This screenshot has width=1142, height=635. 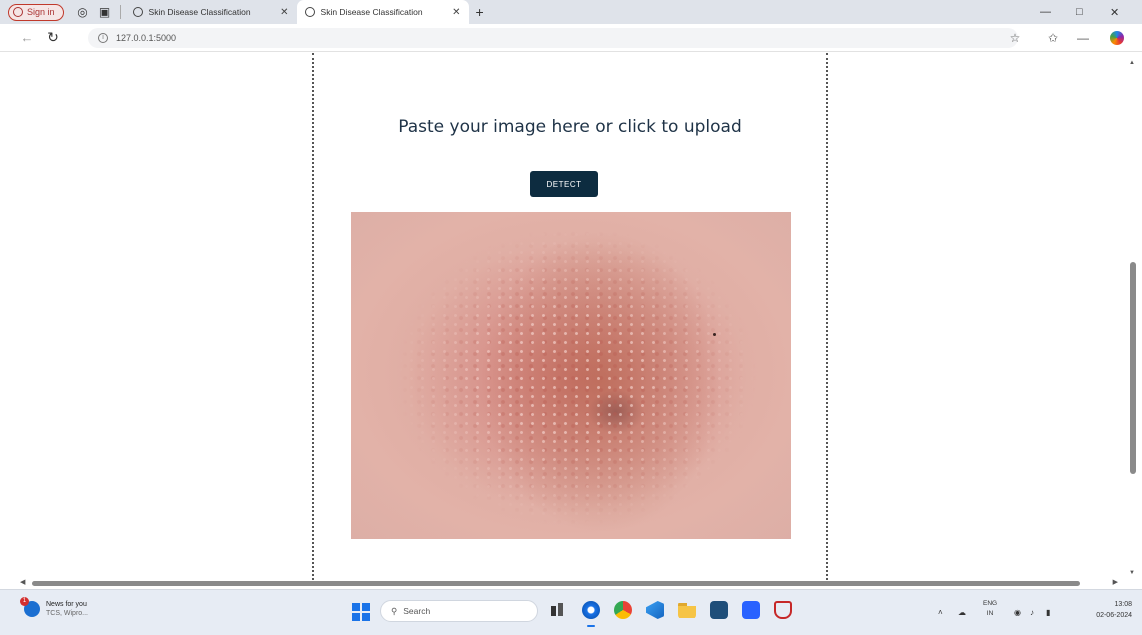 What do you see at coordinates (1123, 604) in the screenshot?
I see `clock-time: 13:08` at bounding box center [1123, 604].